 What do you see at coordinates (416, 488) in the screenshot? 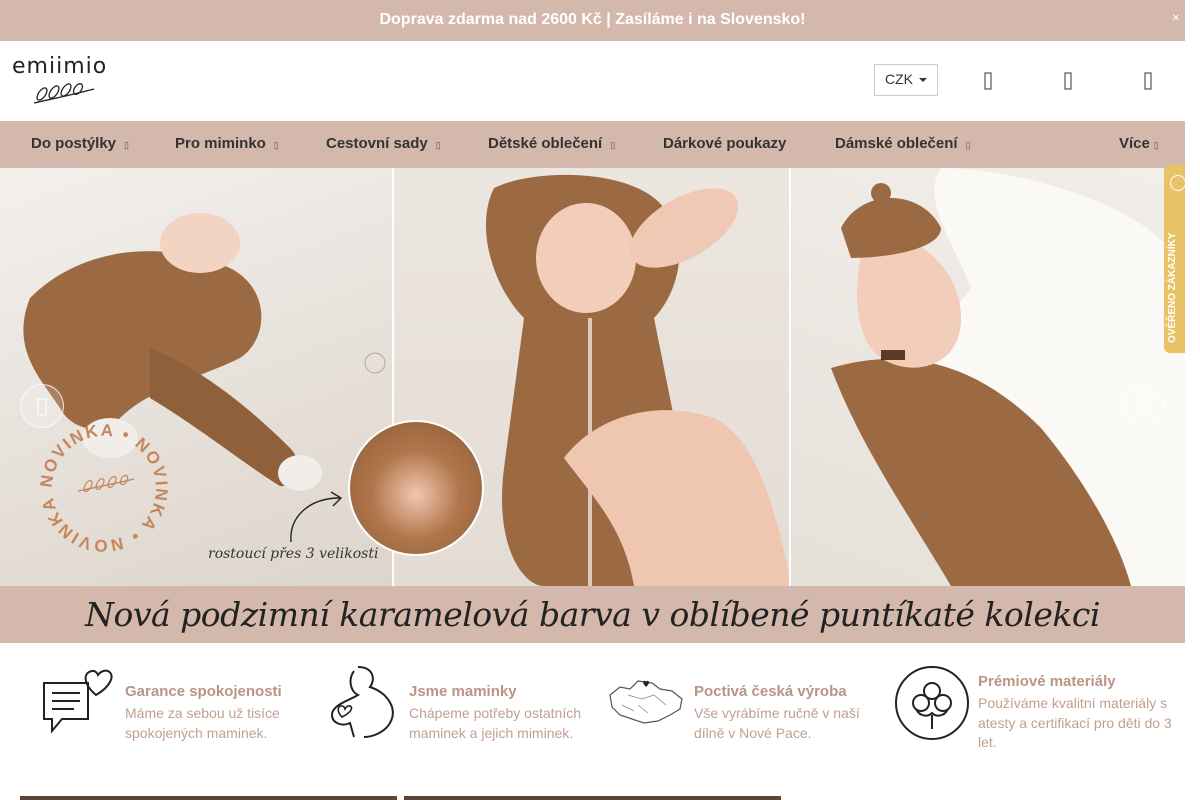
I see `hero-inset-photo` at bounding box center [416, 488].